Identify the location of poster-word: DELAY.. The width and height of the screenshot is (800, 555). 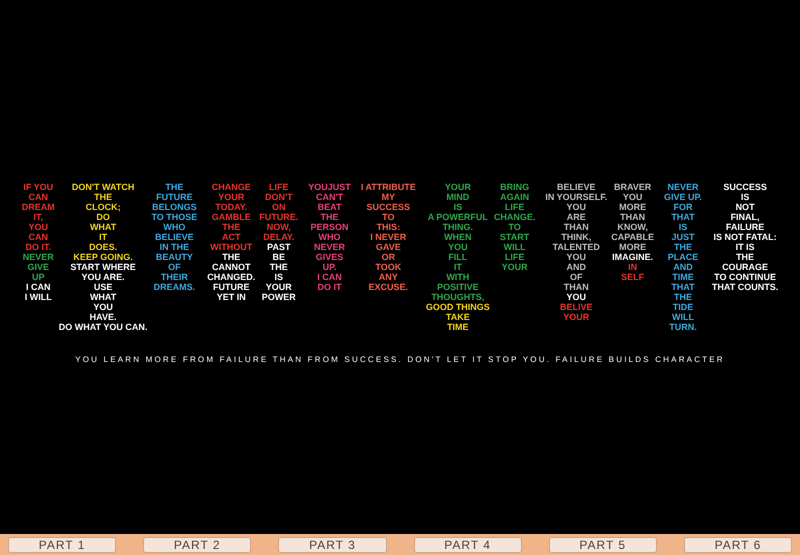
(278, 237).